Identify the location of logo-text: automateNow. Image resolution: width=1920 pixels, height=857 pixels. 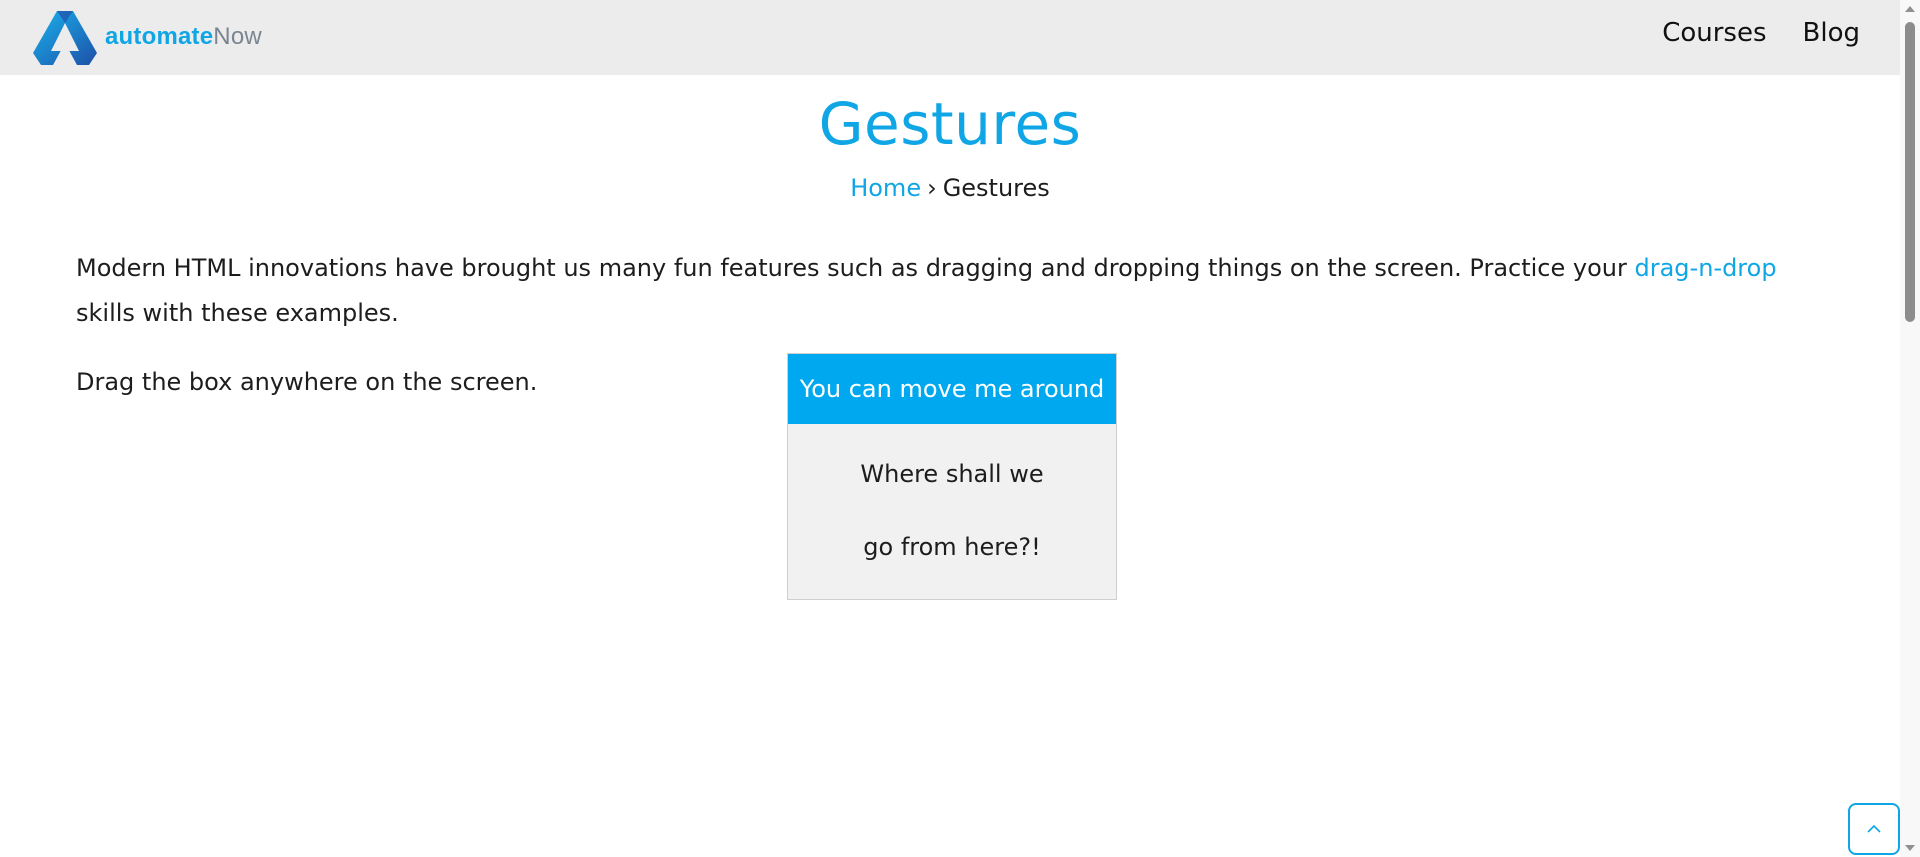
(183, 37).